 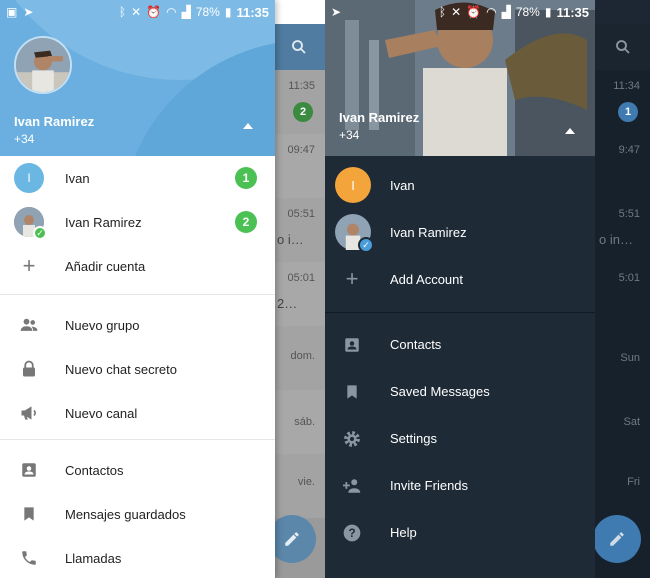 What do you see at coordinates (629, 214) in the screenshot?
I see `chat-time: 5:51` at bounding box center [629, 214].